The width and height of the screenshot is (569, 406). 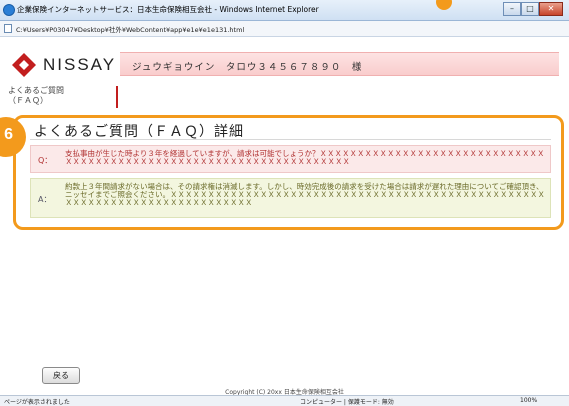 What do you see at coordinates (284, 400) in the screenshot?
I see `status-bar: ページが表示されました コンピューター | 保護モード: 無効 100%` at bounding box center [284, 400].